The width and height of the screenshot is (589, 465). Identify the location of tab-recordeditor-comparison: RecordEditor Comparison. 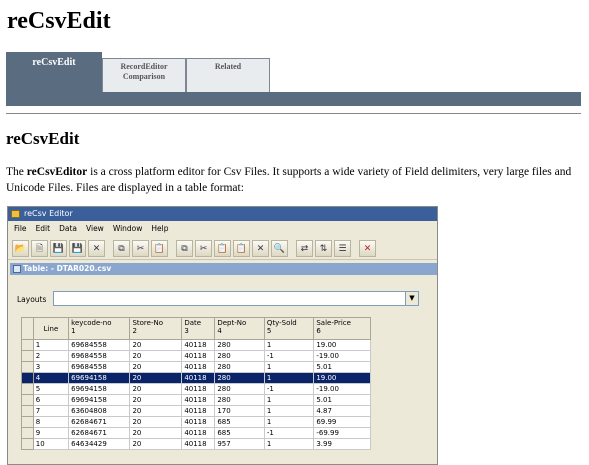
(144, 76).